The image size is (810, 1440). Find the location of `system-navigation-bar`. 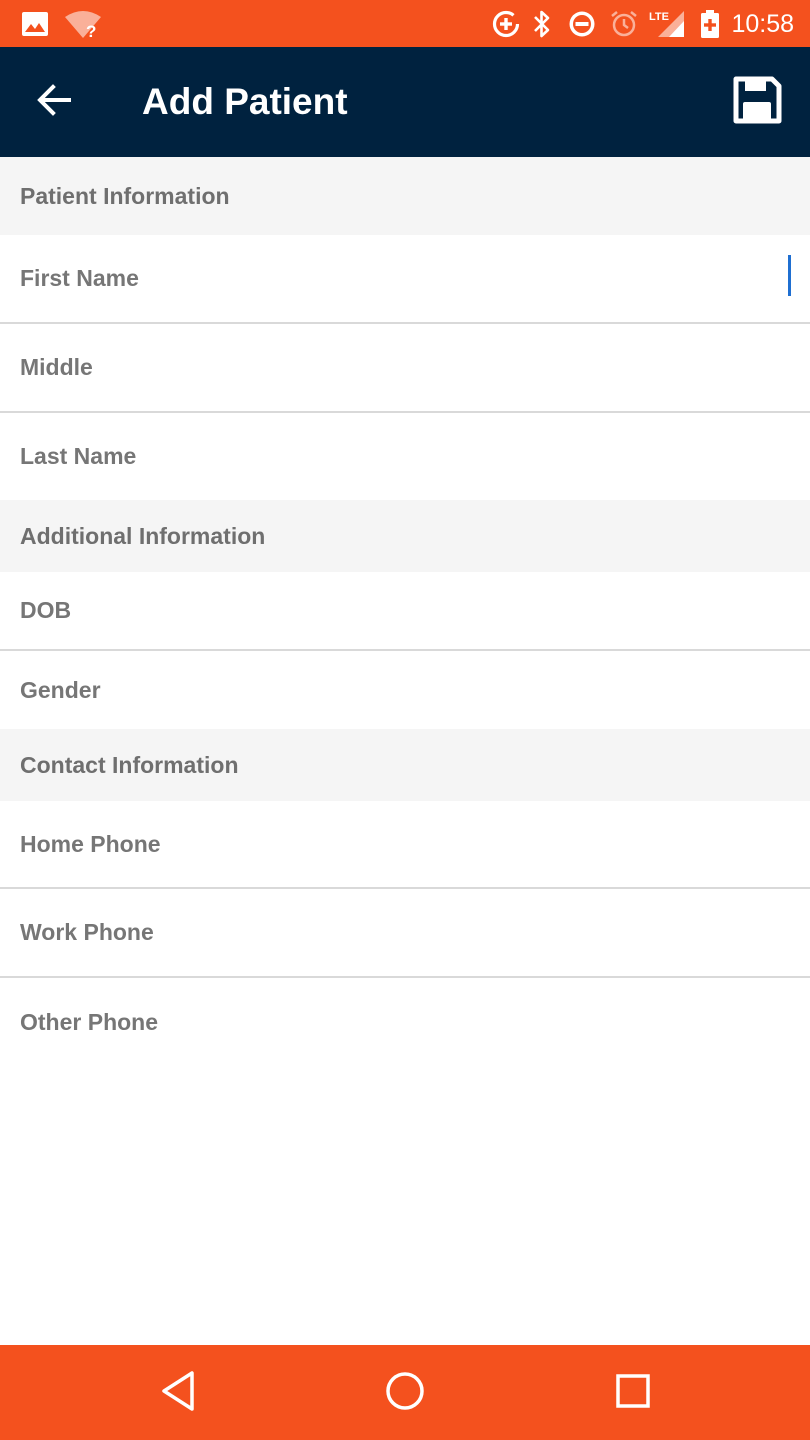

system-navigation-bar is located at coordinates (405, 1392).